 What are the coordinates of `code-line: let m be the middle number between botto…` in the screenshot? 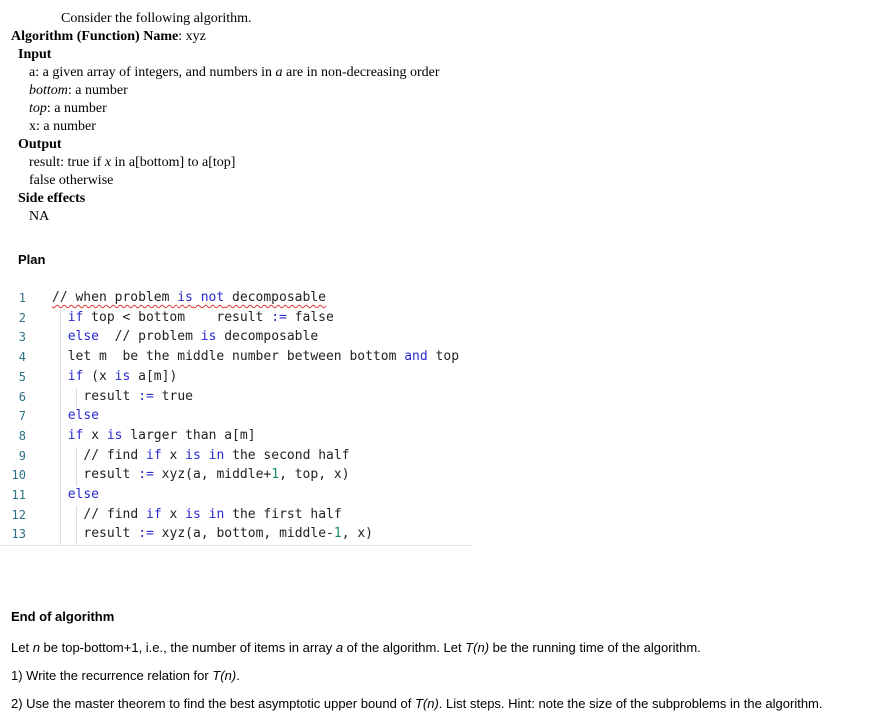 It's located at (263, 357).